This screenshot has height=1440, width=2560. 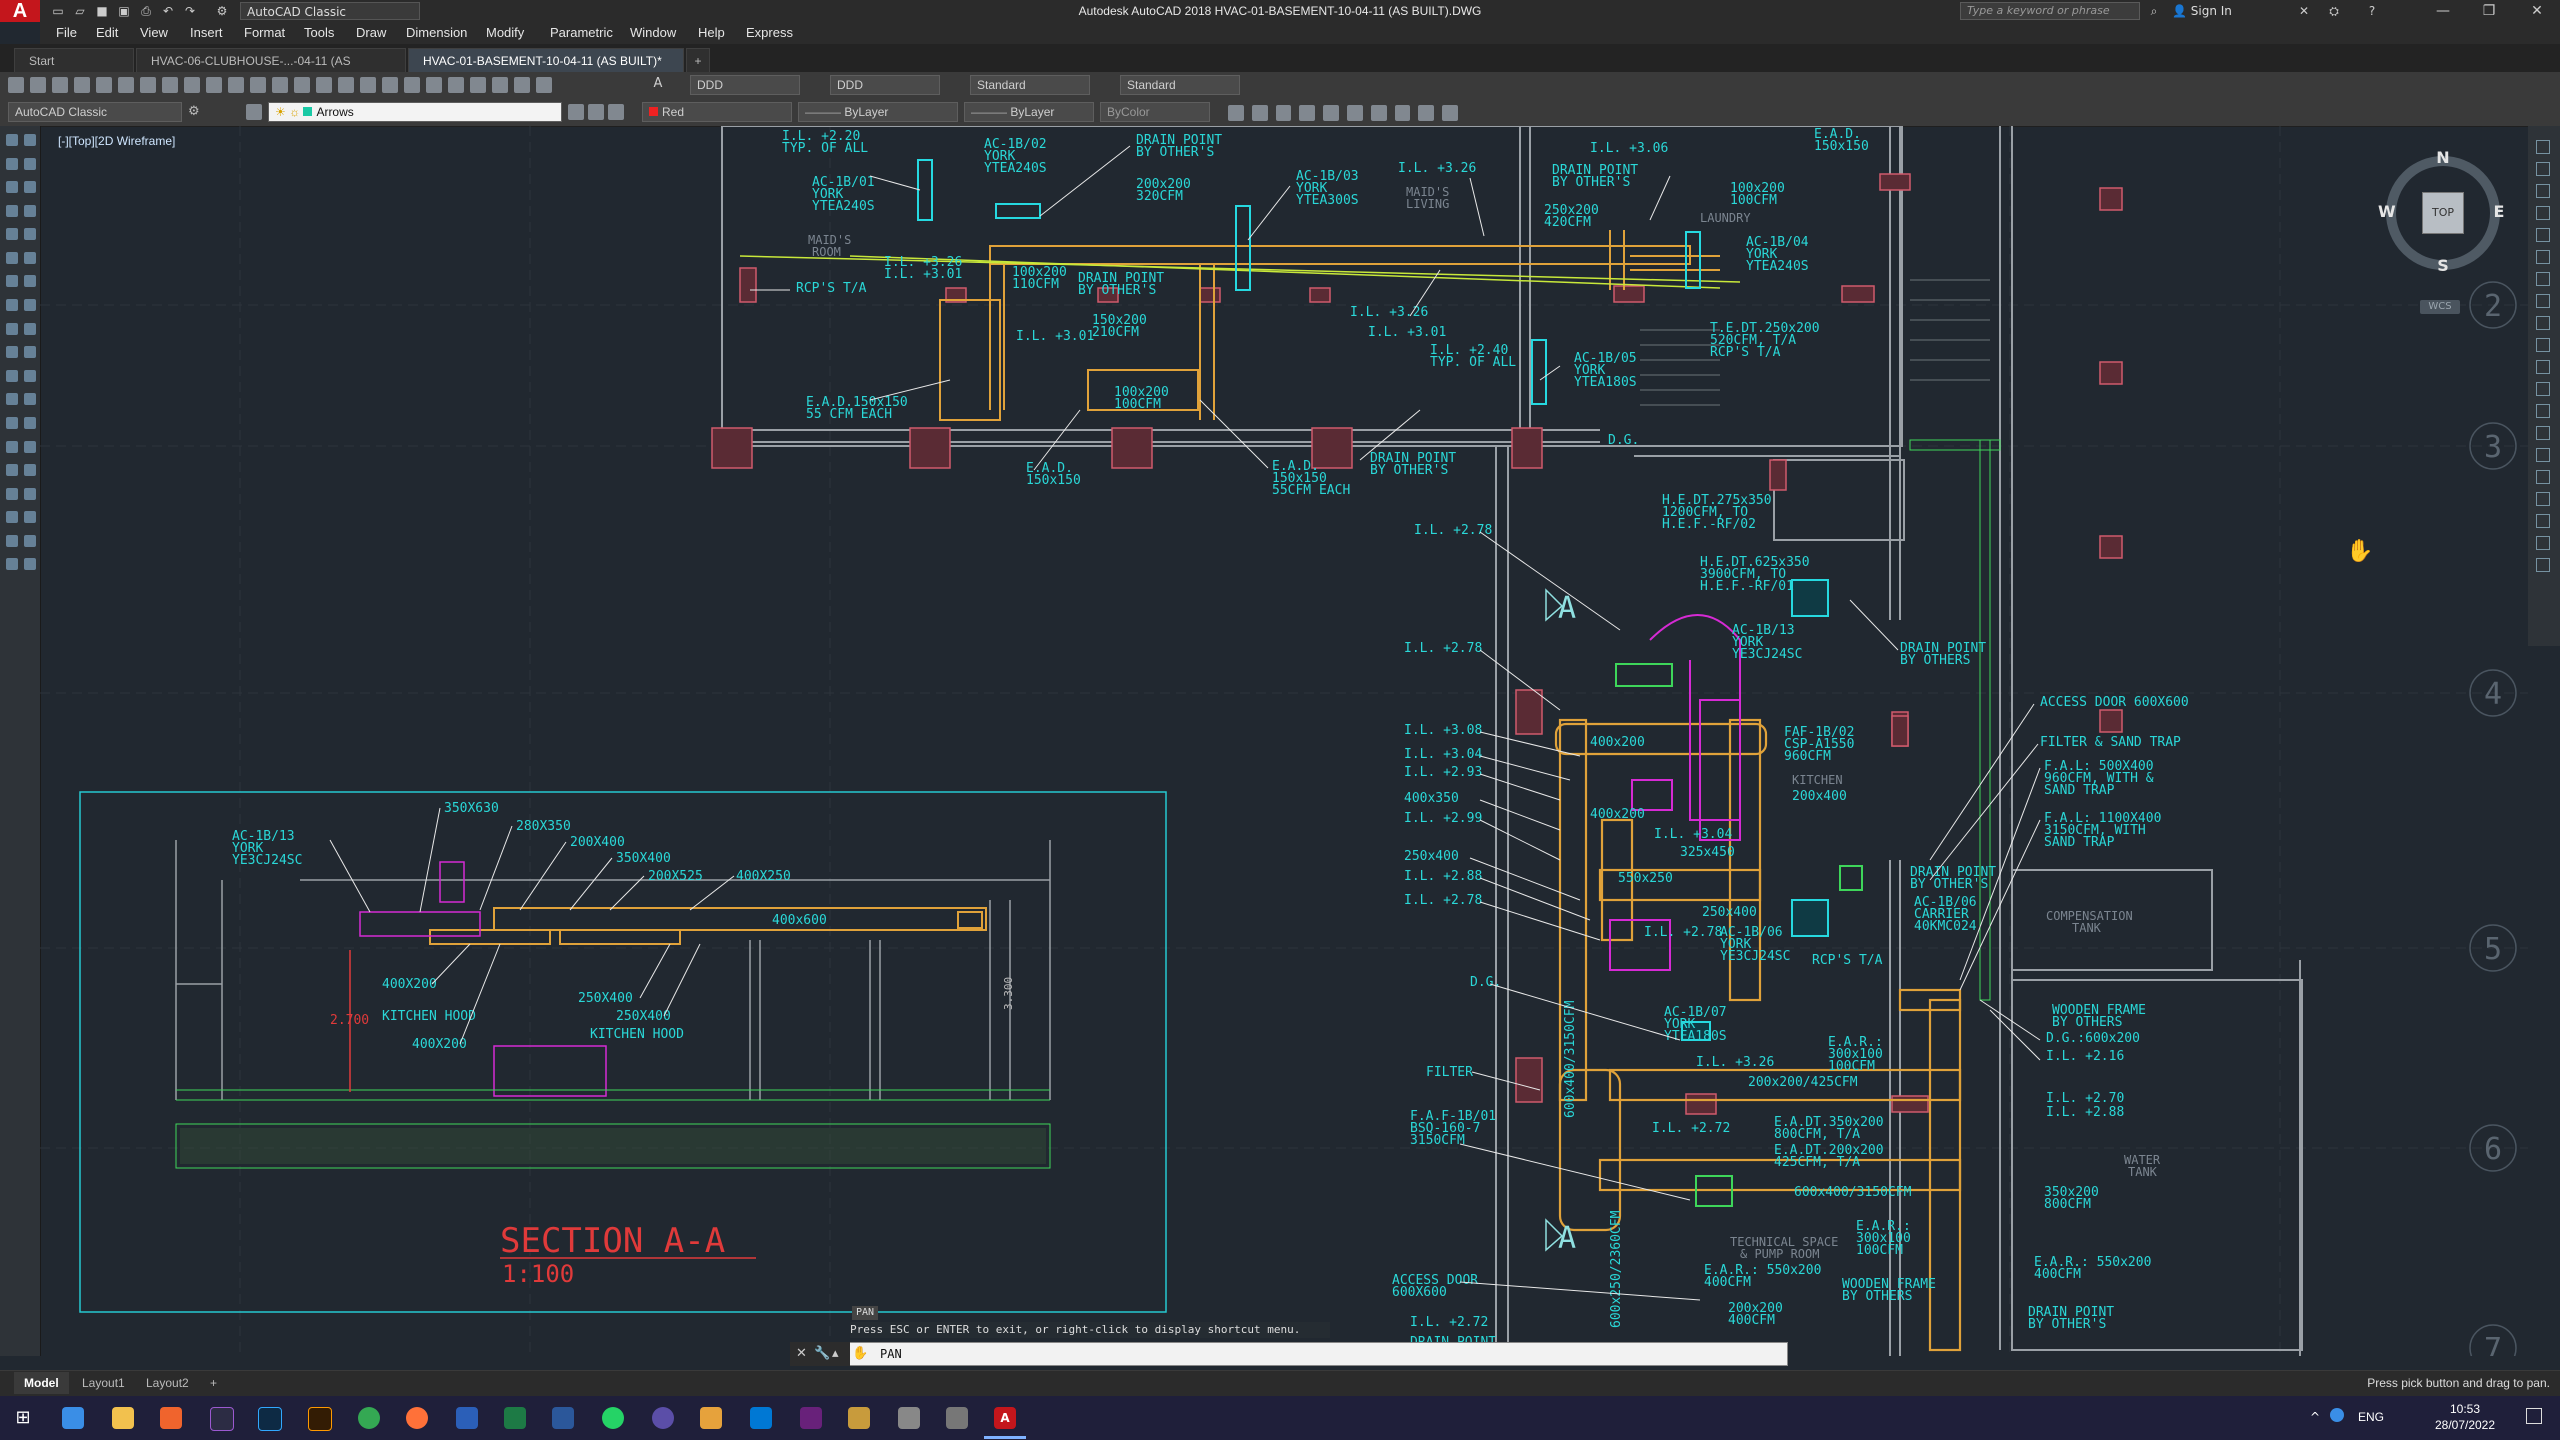 What do you see at coordinates (878, 112) in the screenshot?
I see `linetype-select: ——— ByLayer` at bounding box center [878, 112].